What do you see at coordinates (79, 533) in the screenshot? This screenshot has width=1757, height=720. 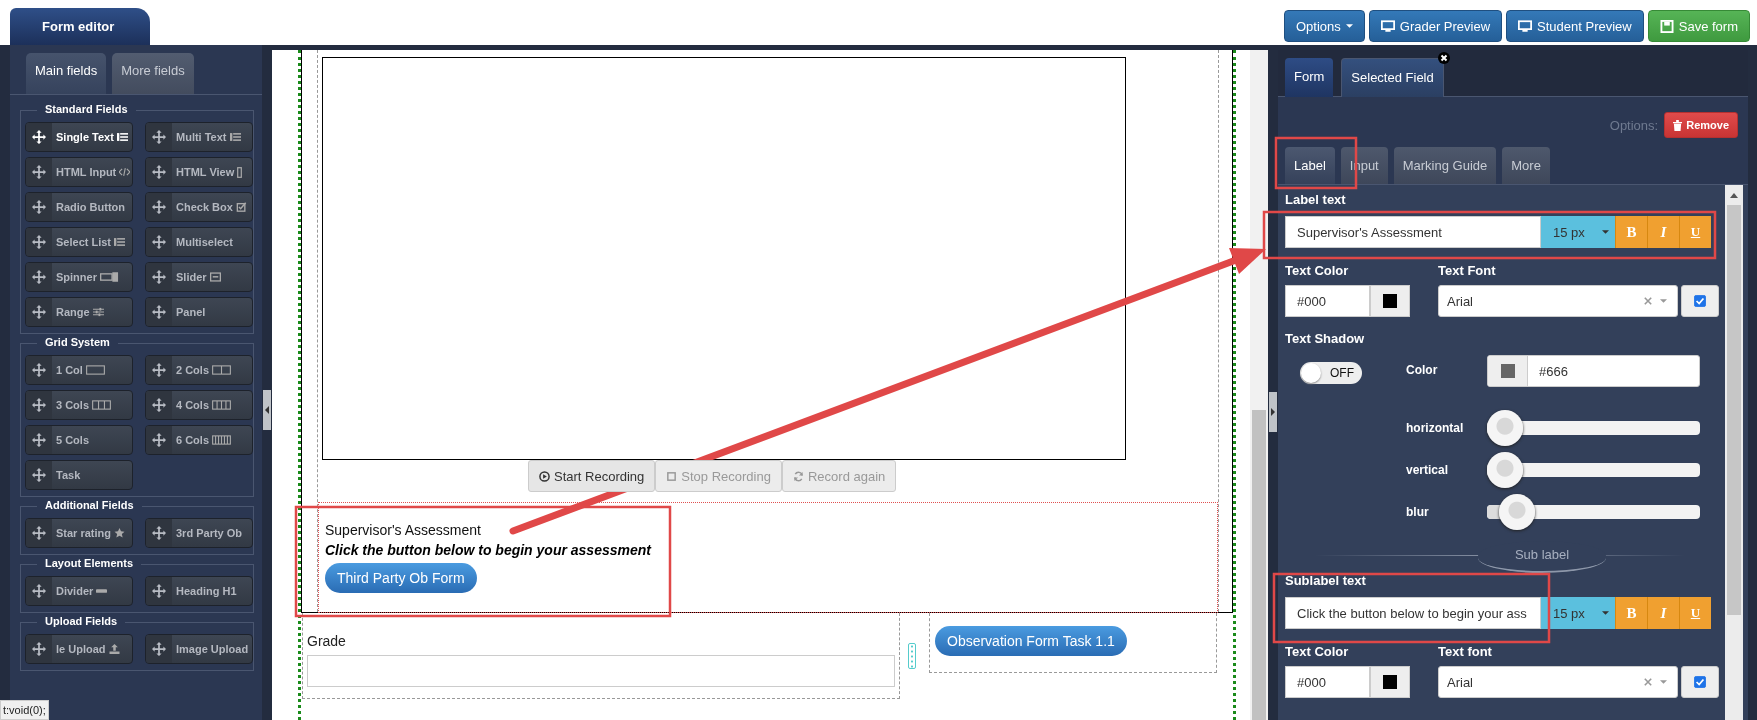 I see `field-item: Star rating` at bounding box center [79, 533].